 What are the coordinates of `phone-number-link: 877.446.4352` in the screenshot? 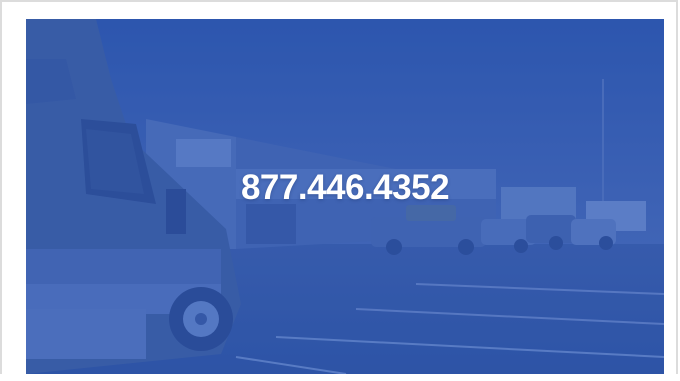 It's located at (345, 188).